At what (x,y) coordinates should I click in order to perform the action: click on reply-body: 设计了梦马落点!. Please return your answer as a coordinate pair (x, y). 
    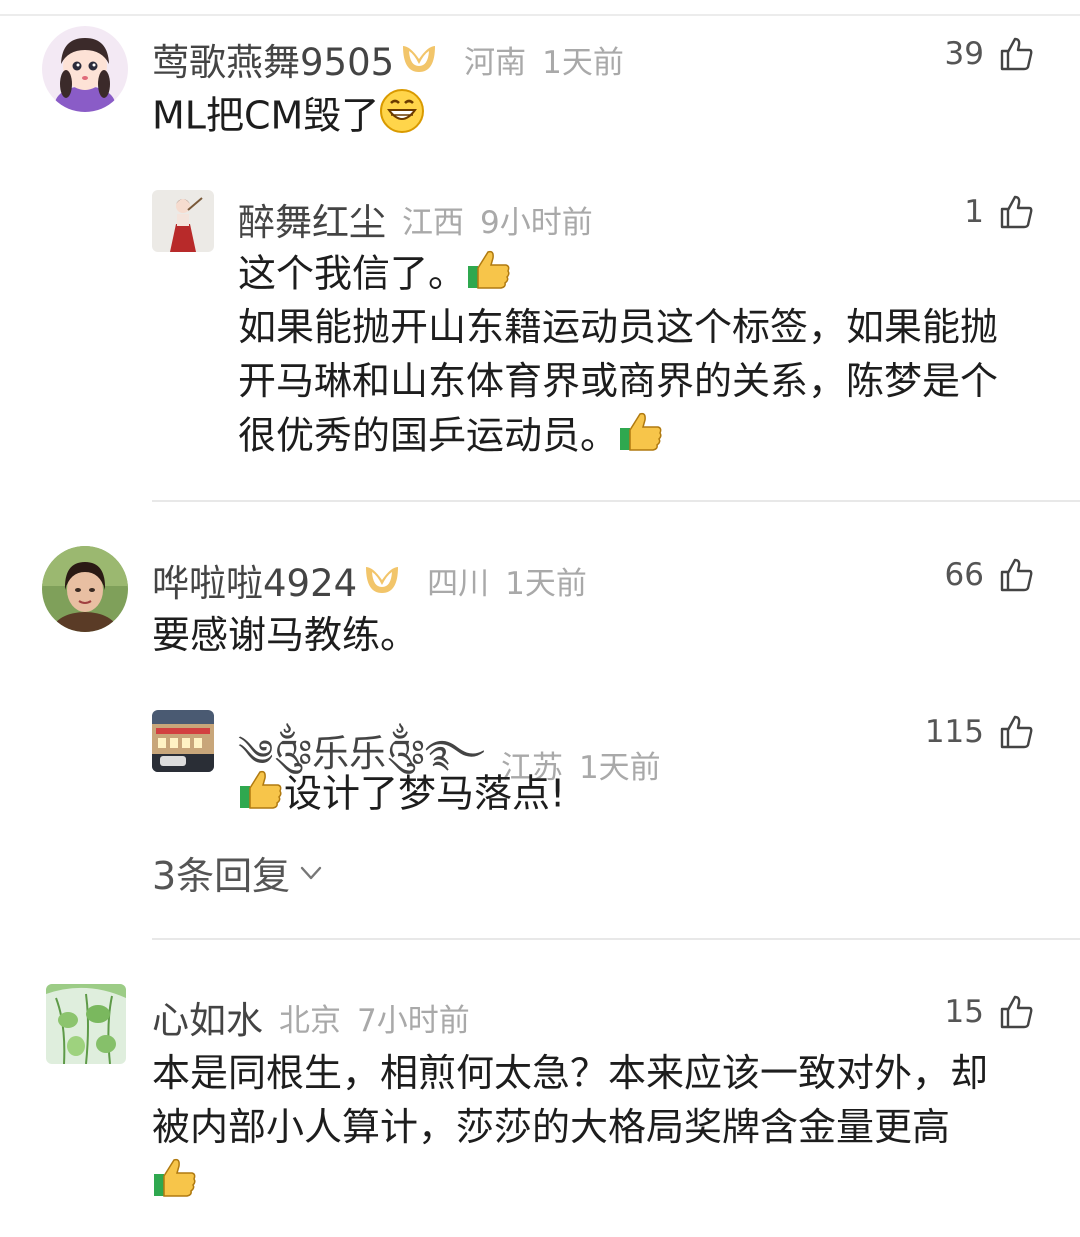
    Looking at the image, I should click on (425, 793).